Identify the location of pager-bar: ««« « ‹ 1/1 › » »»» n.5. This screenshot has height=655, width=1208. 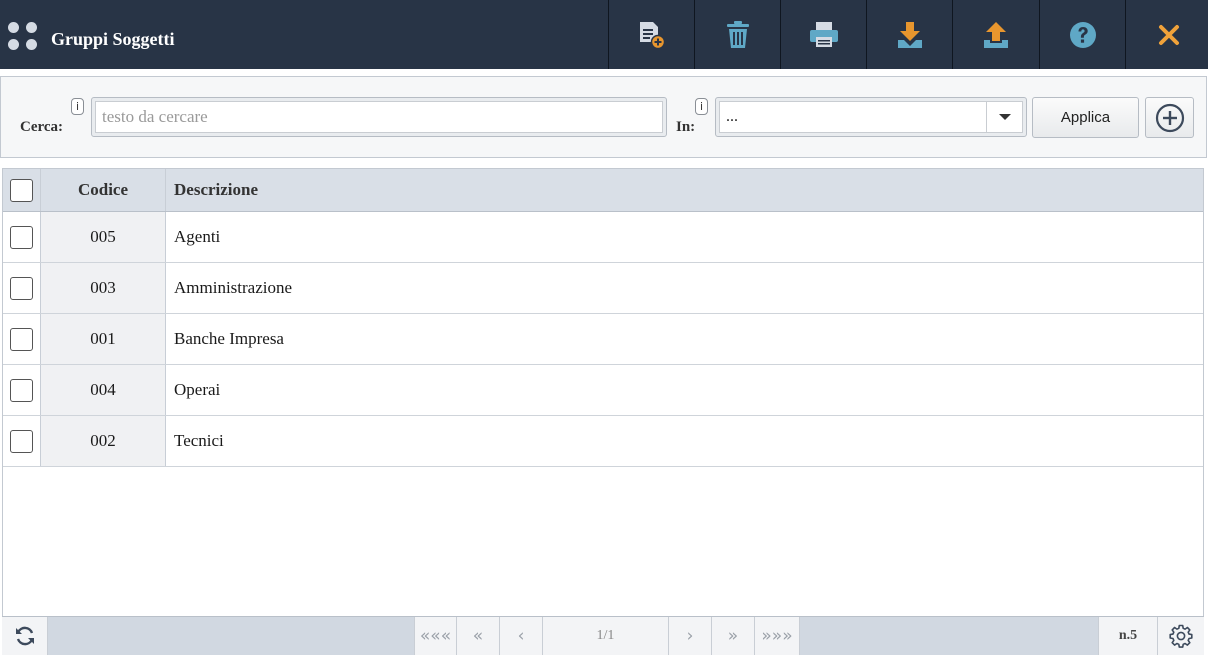
(603, 635).